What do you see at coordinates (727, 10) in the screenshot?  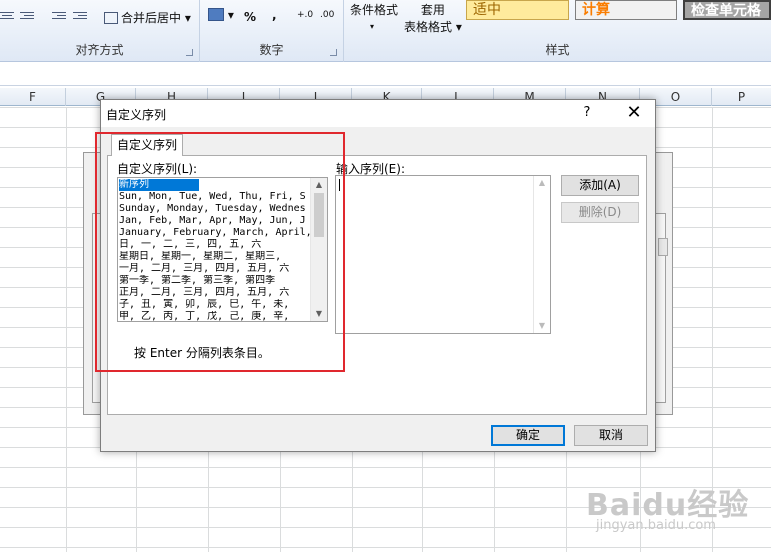 I see `style-check-cell: 检查单元格` at bounding box center [727, 10].